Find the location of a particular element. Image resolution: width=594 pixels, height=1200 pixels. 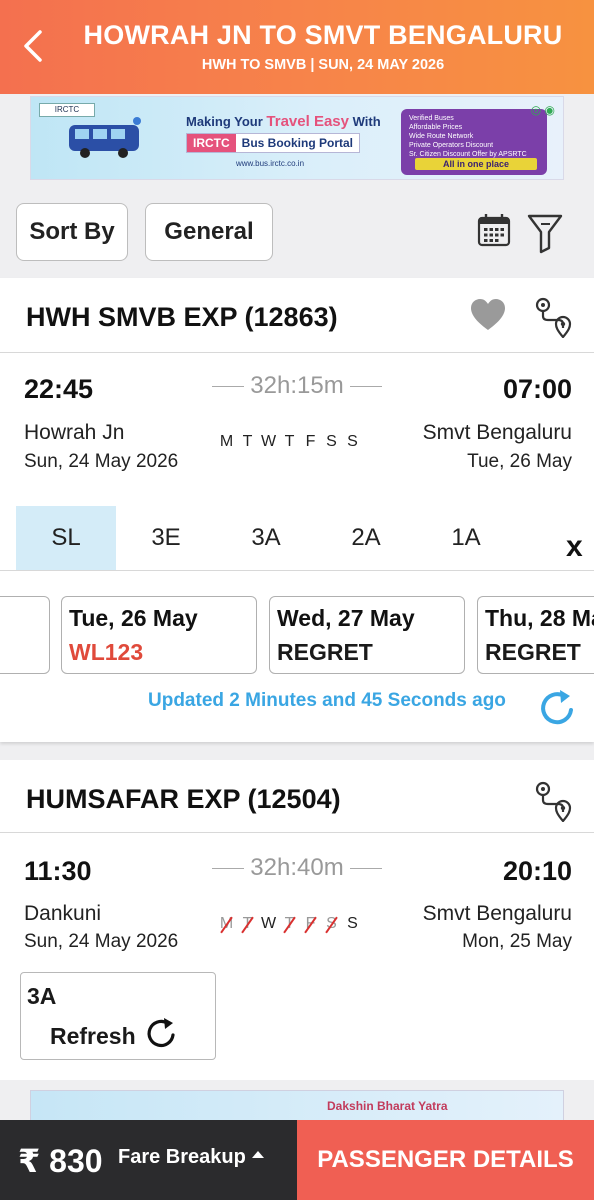

class-tab-3e: 3E is located at coordinates (166, 538).